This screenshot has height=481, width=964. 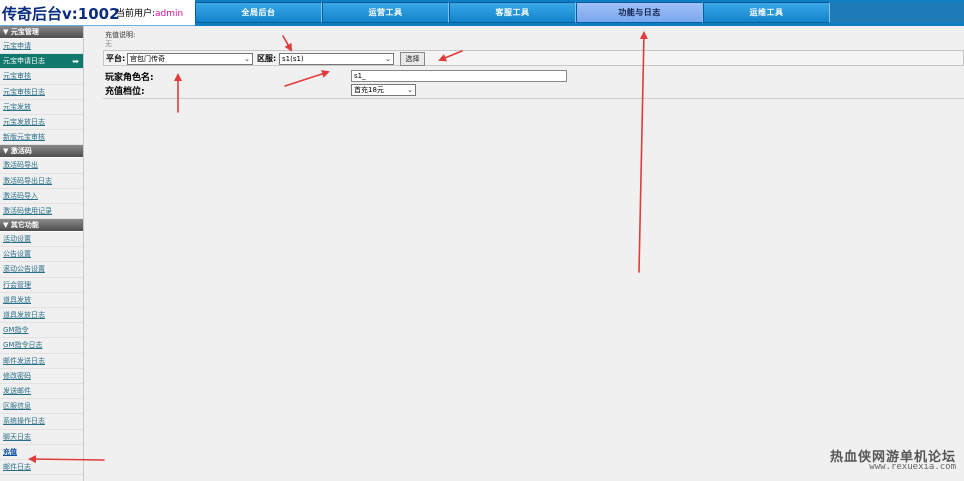 I want to click on sidebar-item-notice-settings: 公告设置, so click(x=41, y=255).